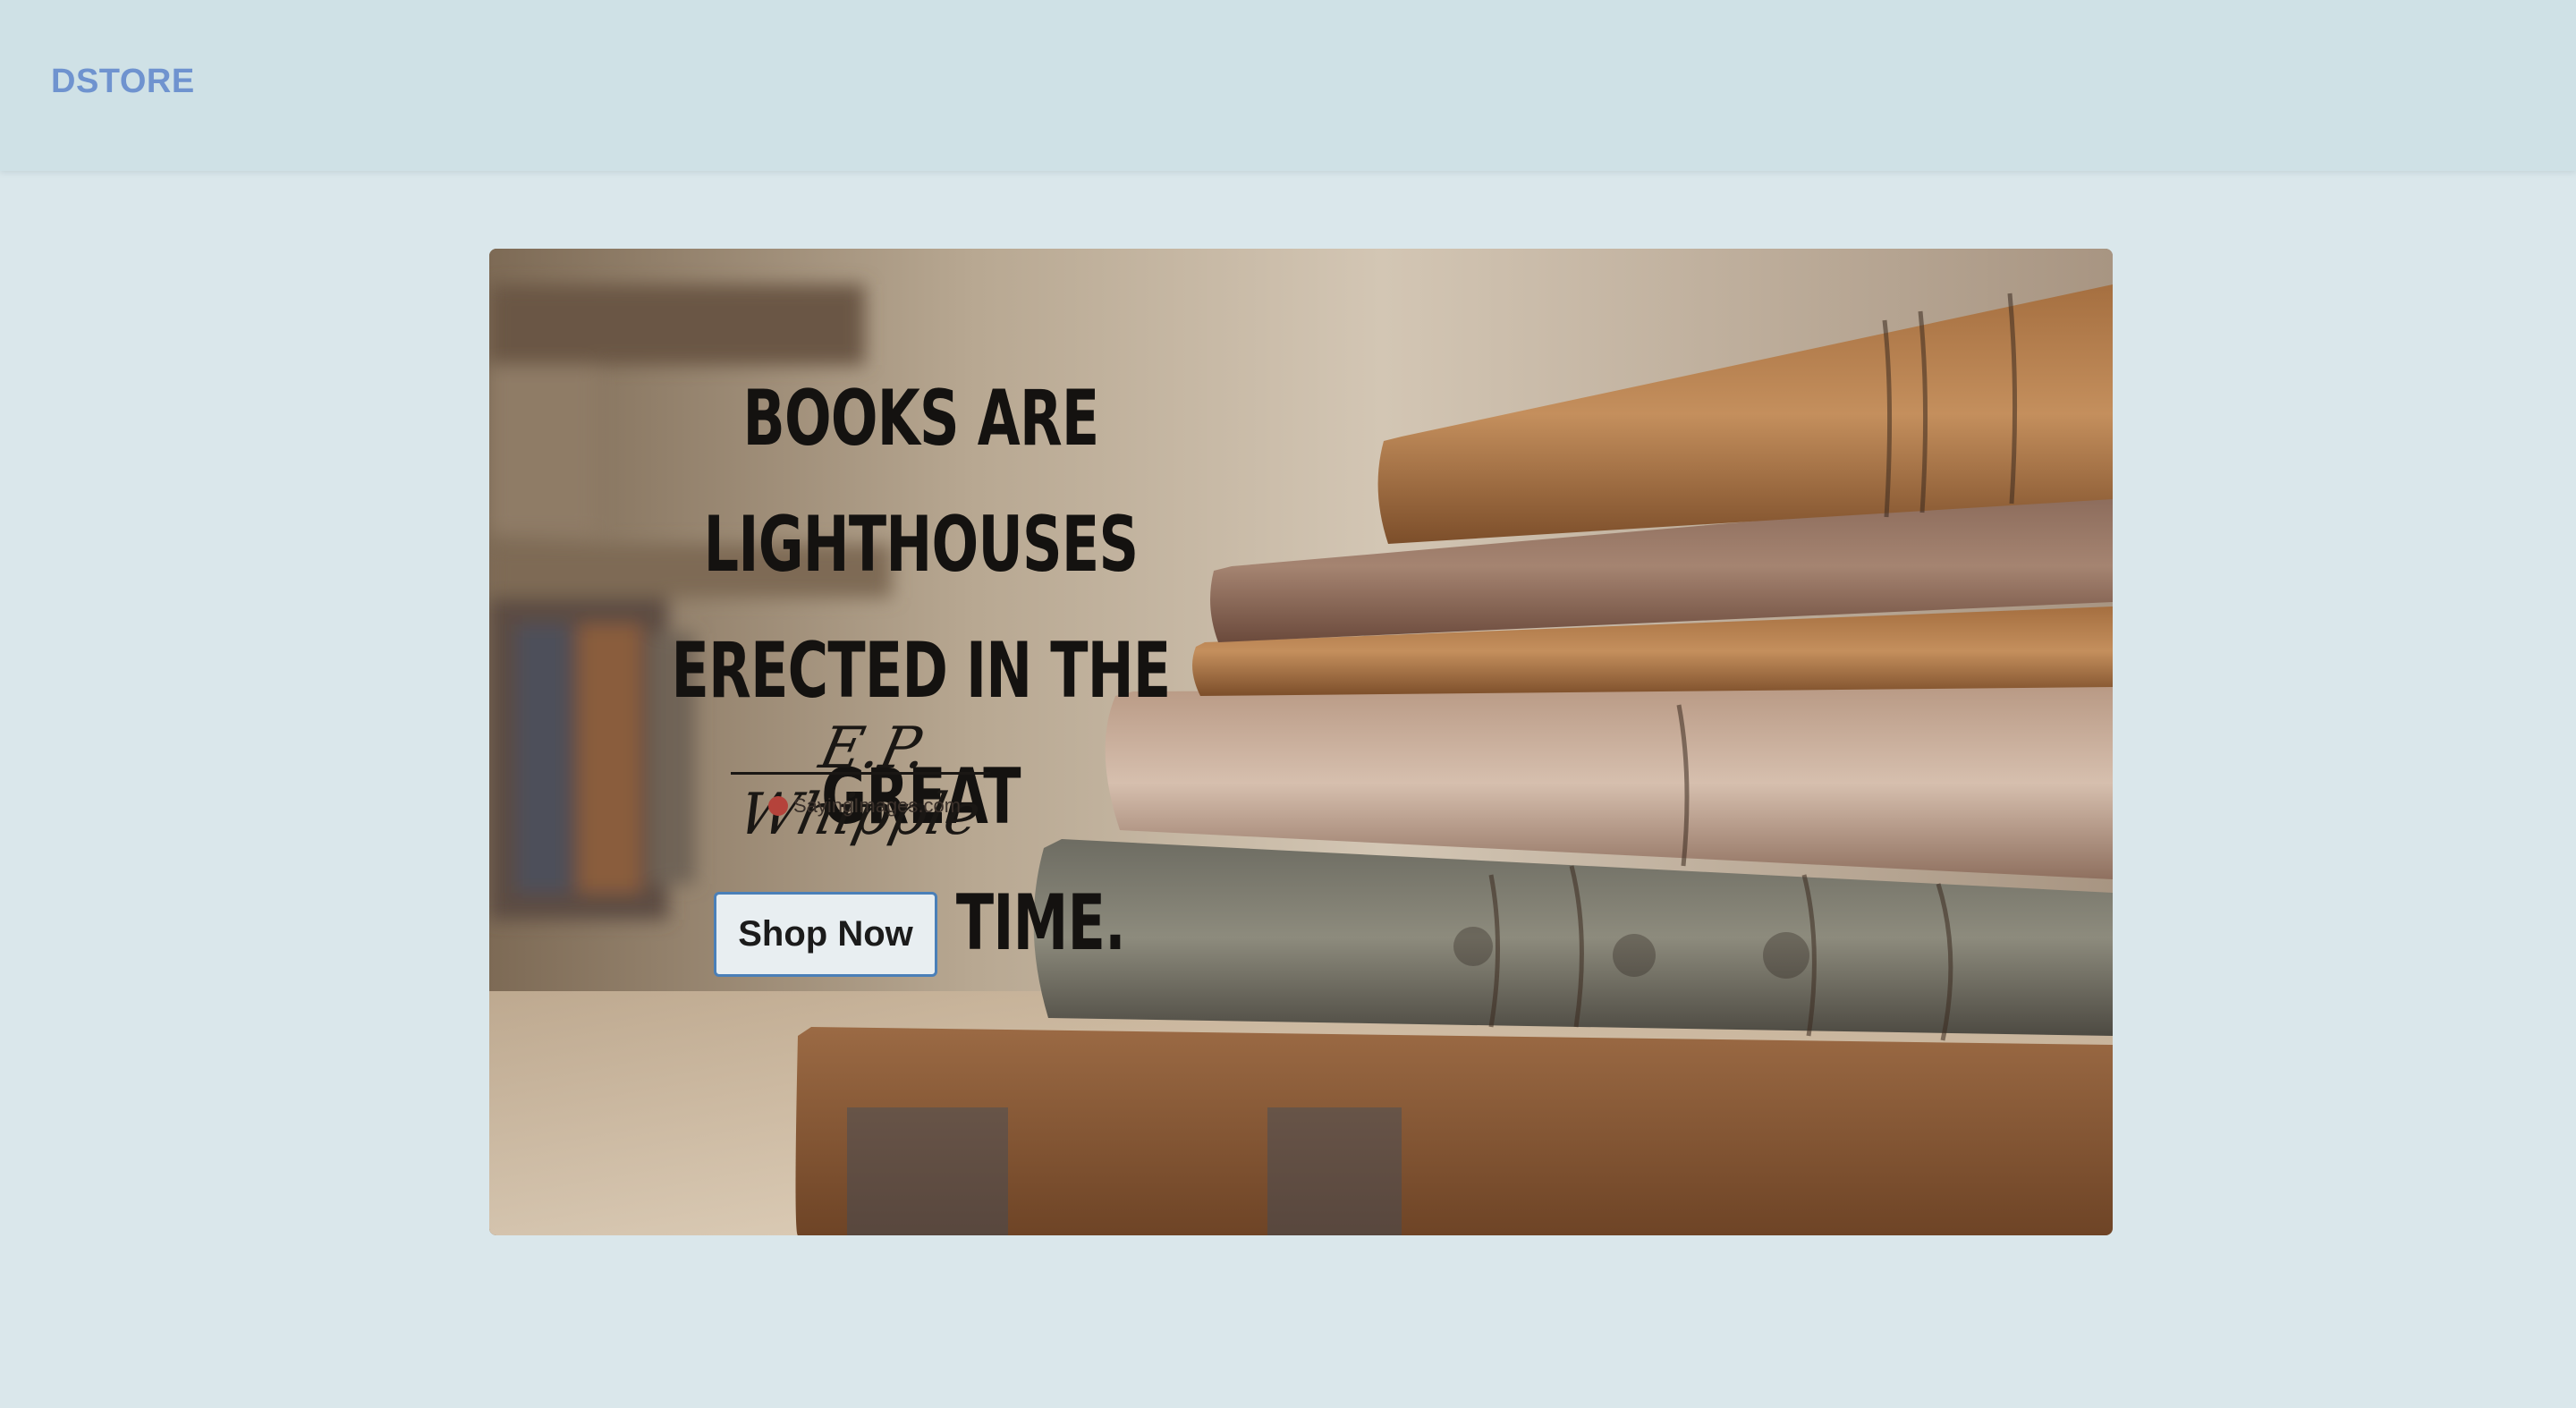  Describe the element at coordinates (921, 482) in the screenshot. I see `quote-line: BOOKS ARE LIGHTHOUSES` at that location.